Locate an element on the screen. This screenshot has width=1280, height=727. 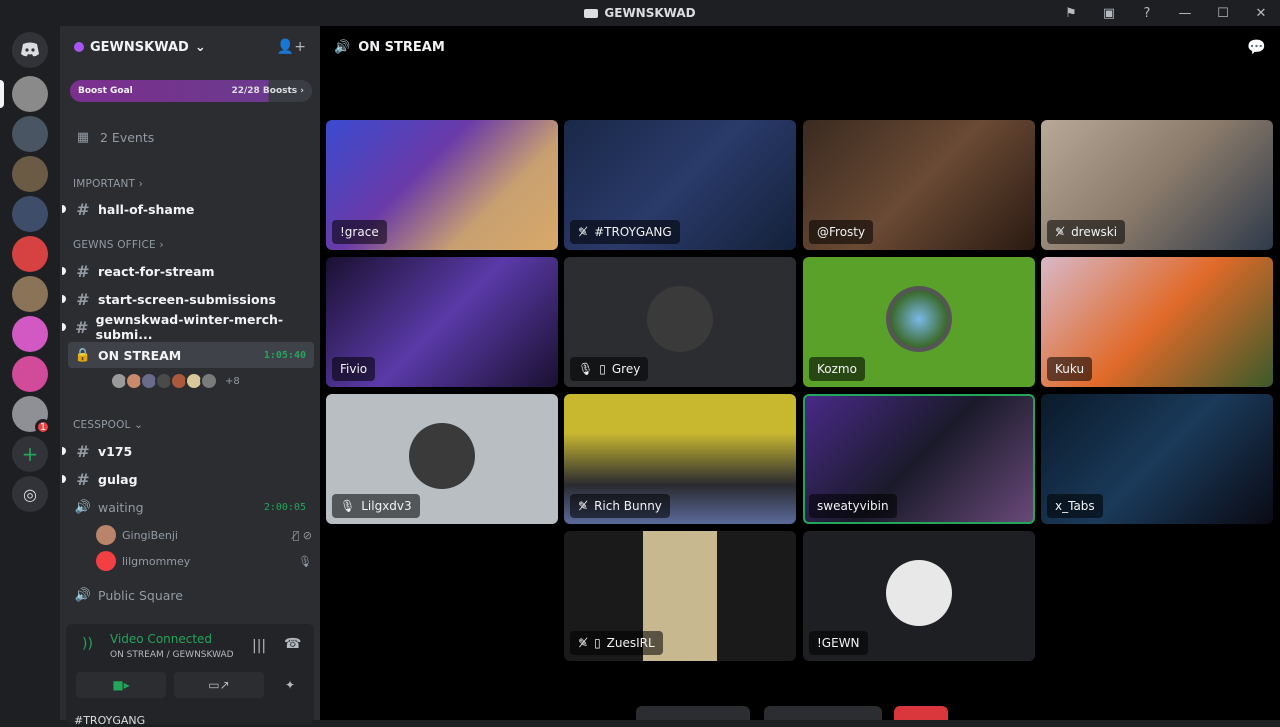
participant-name: @Frosty is located at coordinates (841, 232).